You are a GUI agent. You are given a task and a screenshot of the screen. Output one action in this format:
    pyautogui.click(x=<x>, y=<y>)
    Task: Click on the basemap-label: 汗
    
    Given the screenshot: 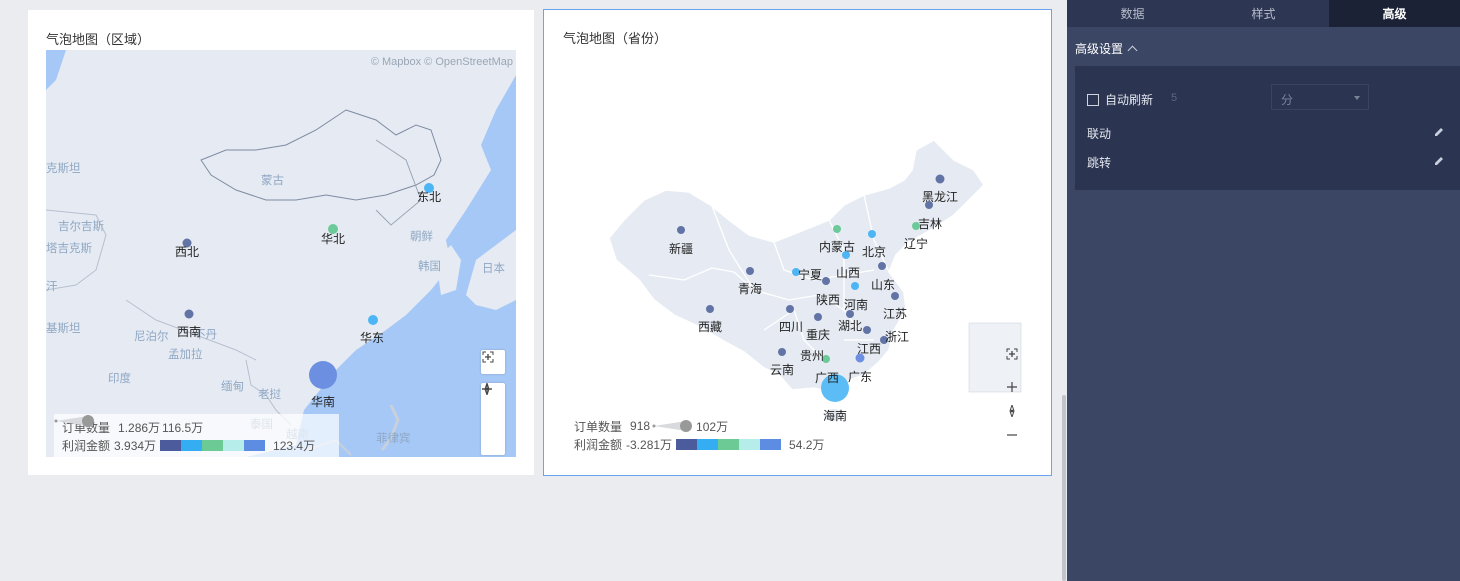 What is the action you would take?
    pyautogui.click(x=52, y=287)
    